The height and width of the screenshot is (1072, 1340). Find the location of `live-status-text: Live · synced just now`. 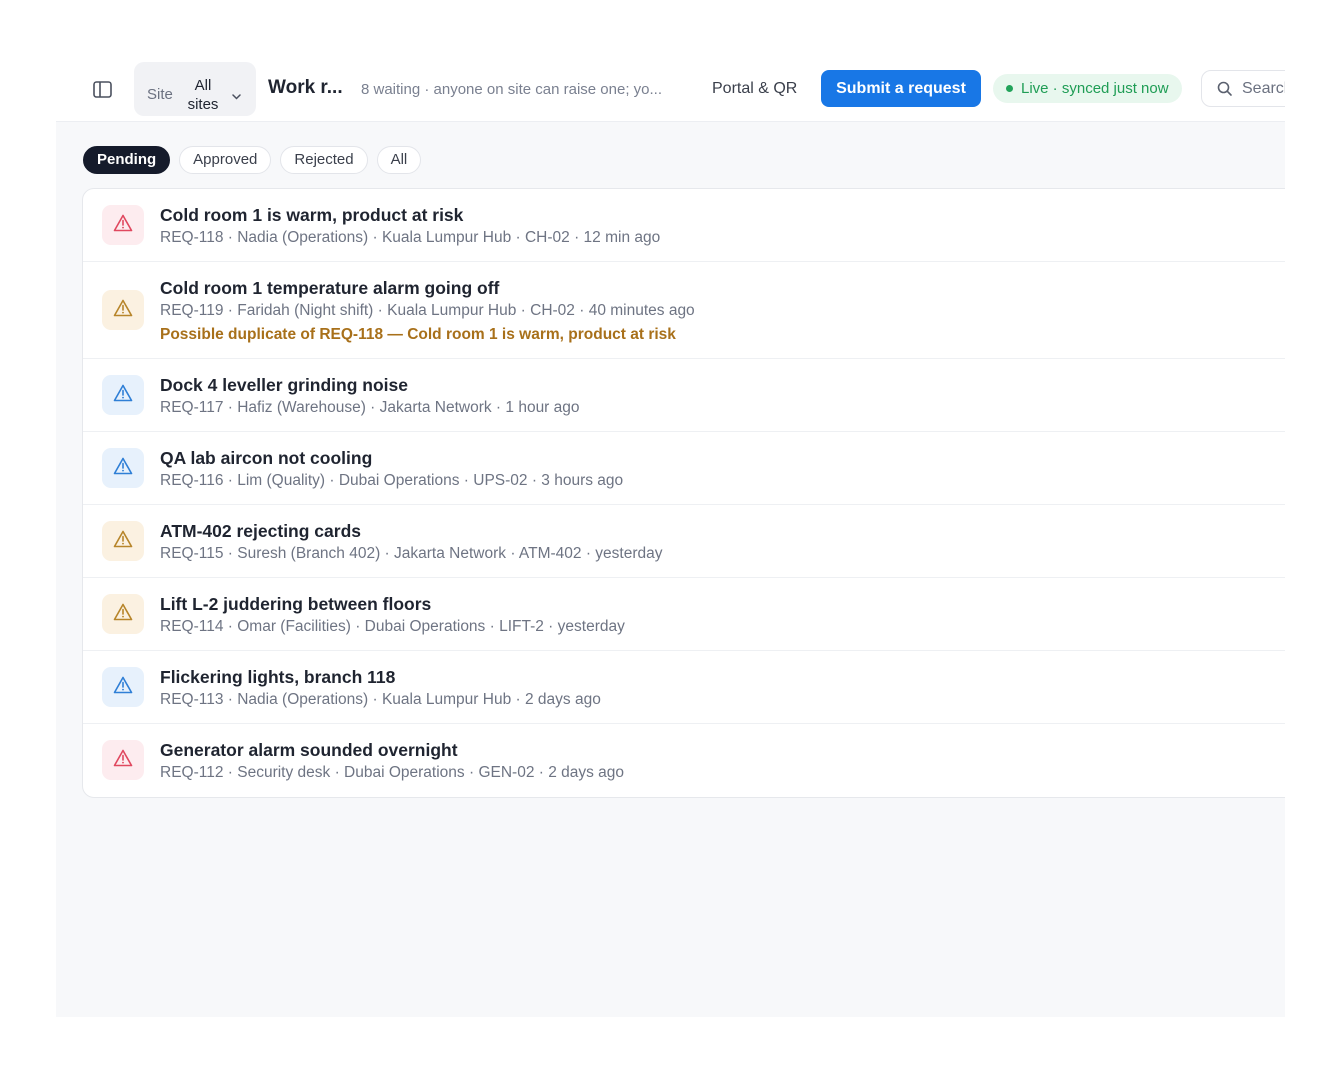

live-status-text: Live · synced just now is located at coordinates (1095, 88).